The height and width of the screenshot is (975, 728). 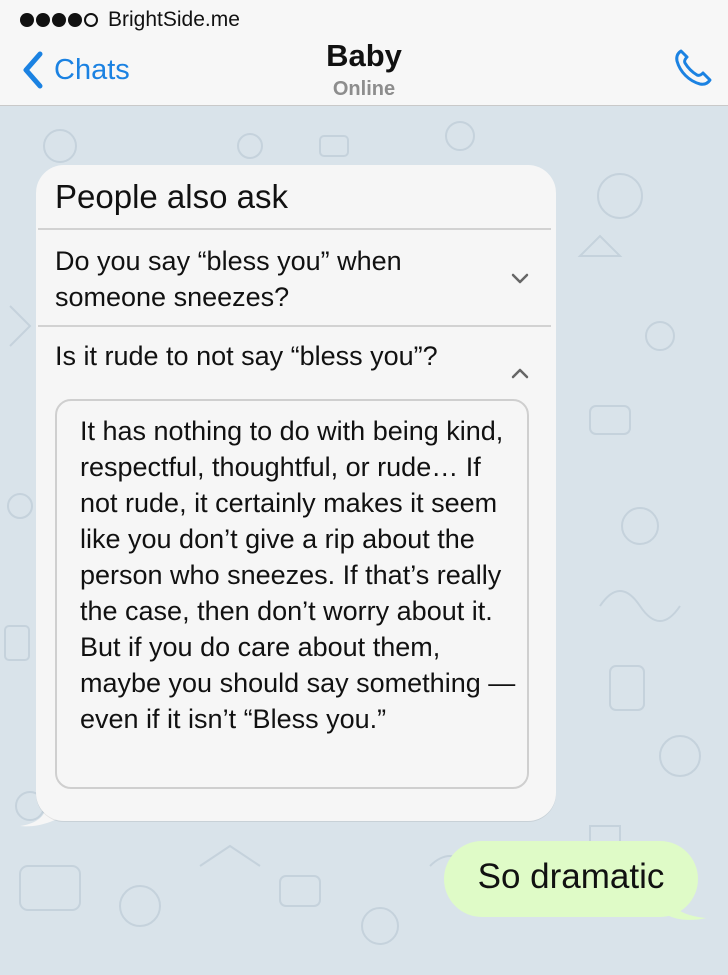 I want to click on question-expanded: Is it rude to not say “bless you”?, so click(x=275, y=356).